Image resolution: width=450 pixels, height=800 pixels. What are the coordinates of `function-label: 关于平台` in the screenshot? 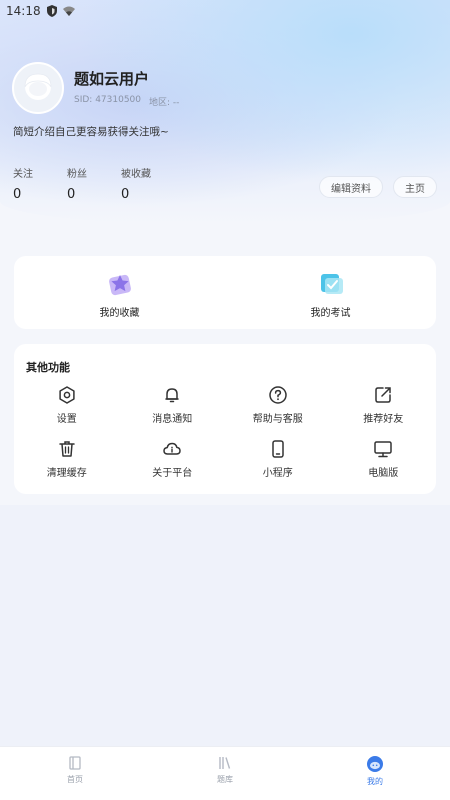 It's located at (172, 473).